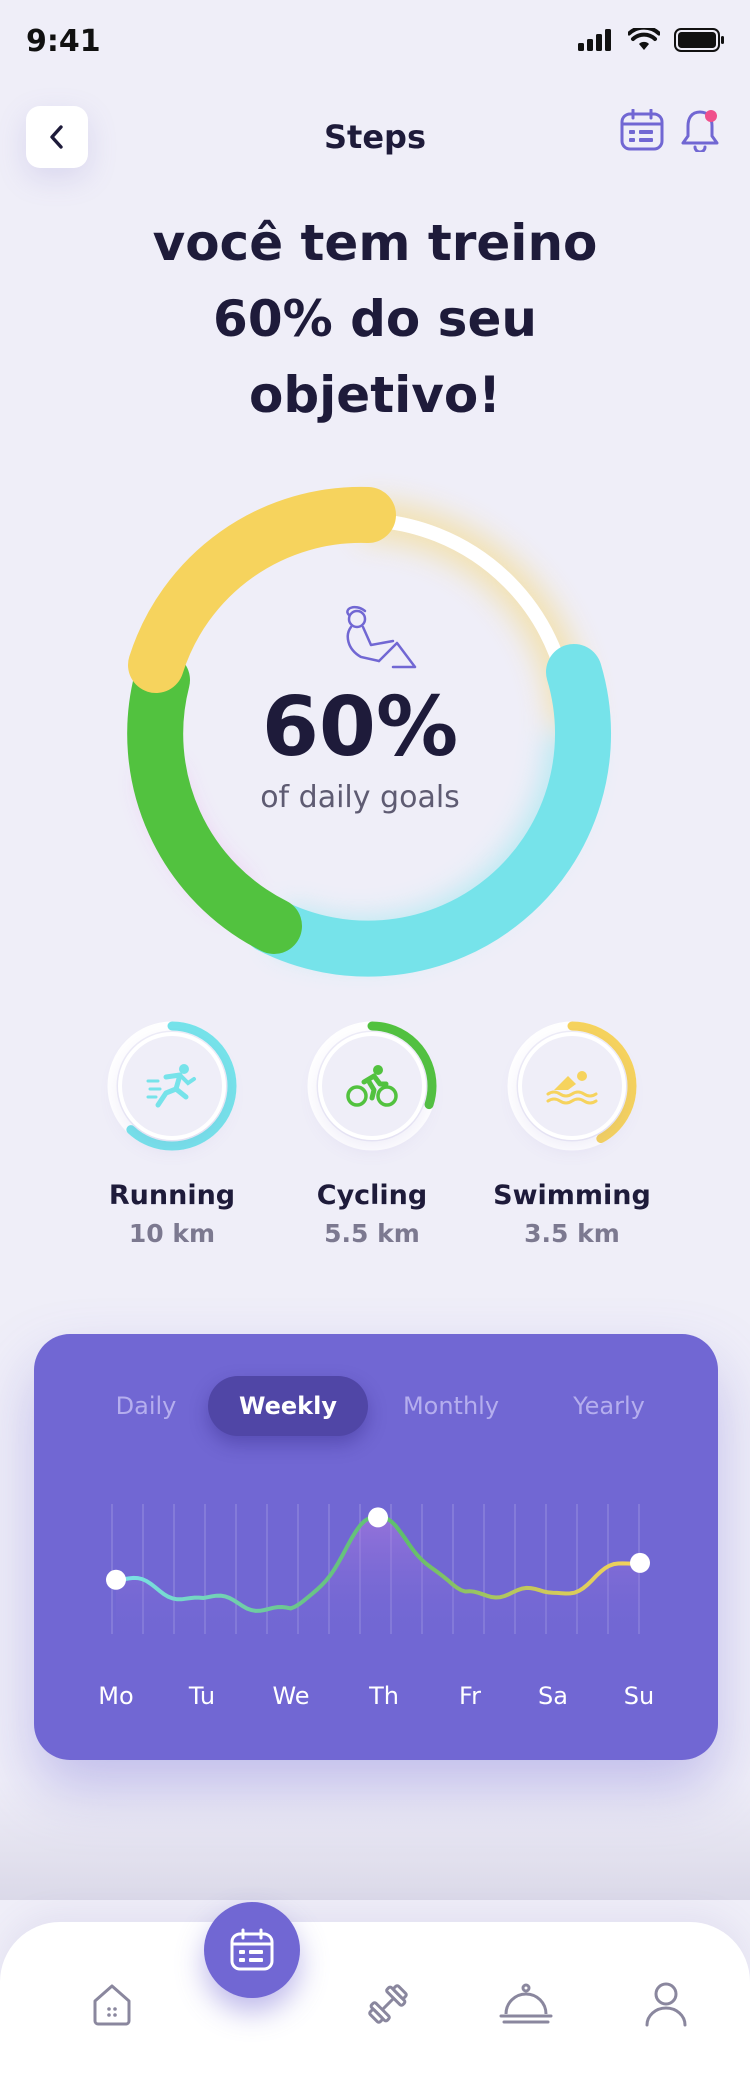 The height and width of the screenshot is (2080, 750). Describe the element at coordinates (360, 797) in the screenshot. I see `goal-subtitle: of daily goals` at that location.